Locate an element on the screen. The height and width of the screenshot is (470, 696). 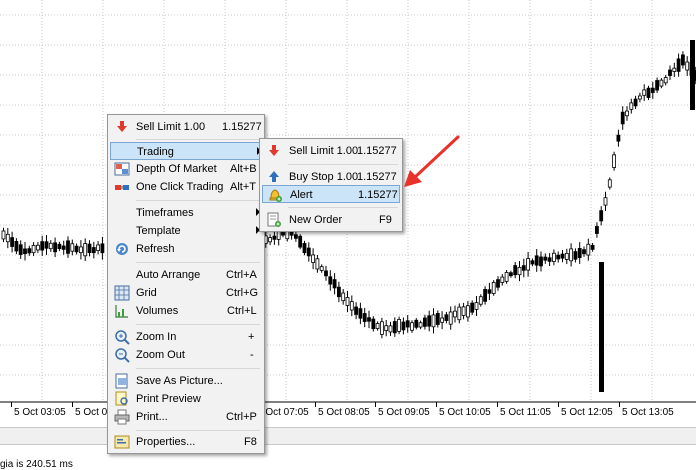
zoom-out-icon is located at coordinates (122, 355).